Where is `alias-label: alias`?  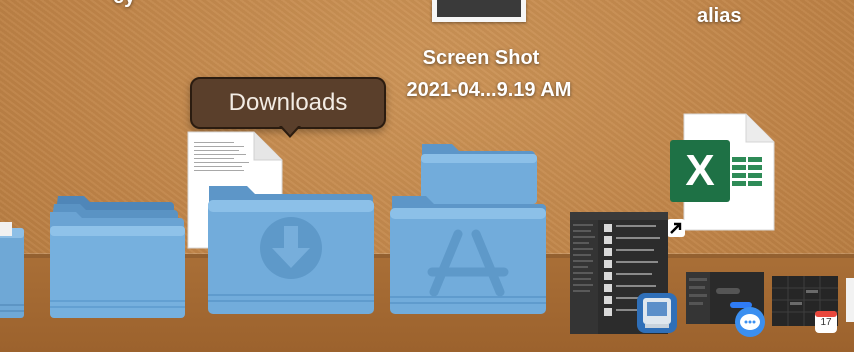
alias-label: alias is located at coordinates (719, 16).